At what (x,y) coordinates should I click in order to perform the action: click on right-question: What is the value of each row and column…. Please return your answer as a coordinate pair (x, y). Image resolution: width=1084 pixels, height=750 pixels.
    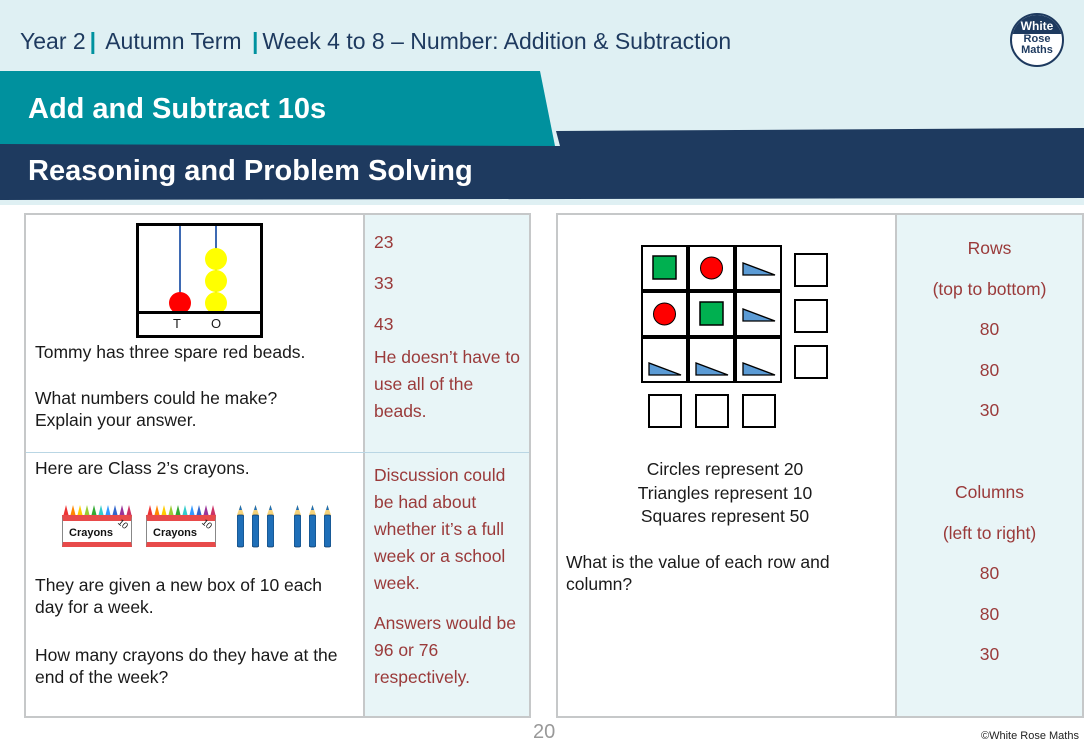
    Looking at the image, I should click on (698, 573).